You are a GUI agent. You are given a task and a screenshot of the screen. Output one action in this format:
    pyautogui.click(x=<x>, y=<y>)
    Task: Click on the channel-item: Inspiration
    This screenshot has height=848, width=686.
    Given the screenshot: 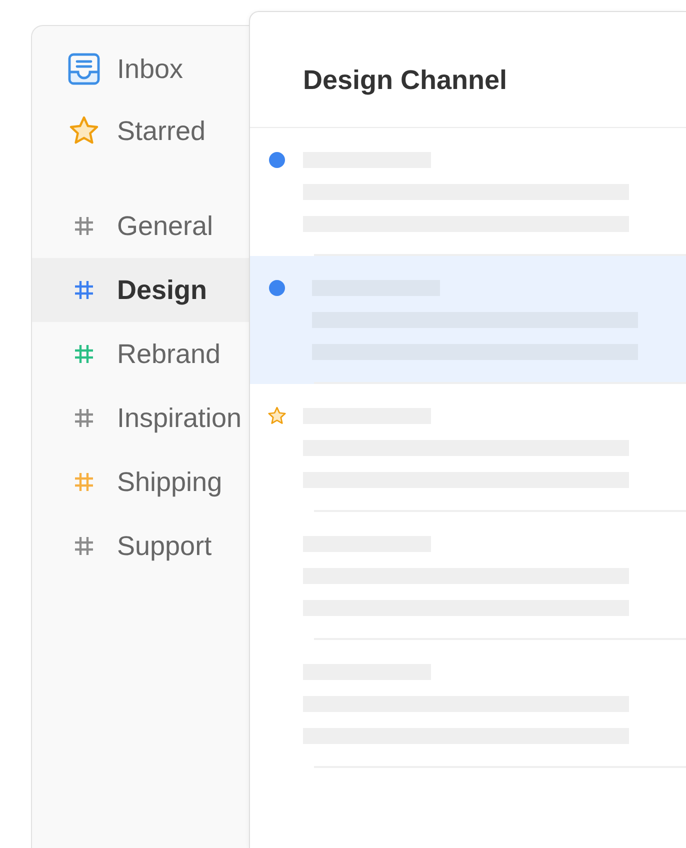 What is the action you would take?
    pyautogui.click(x=140, y=418)
    